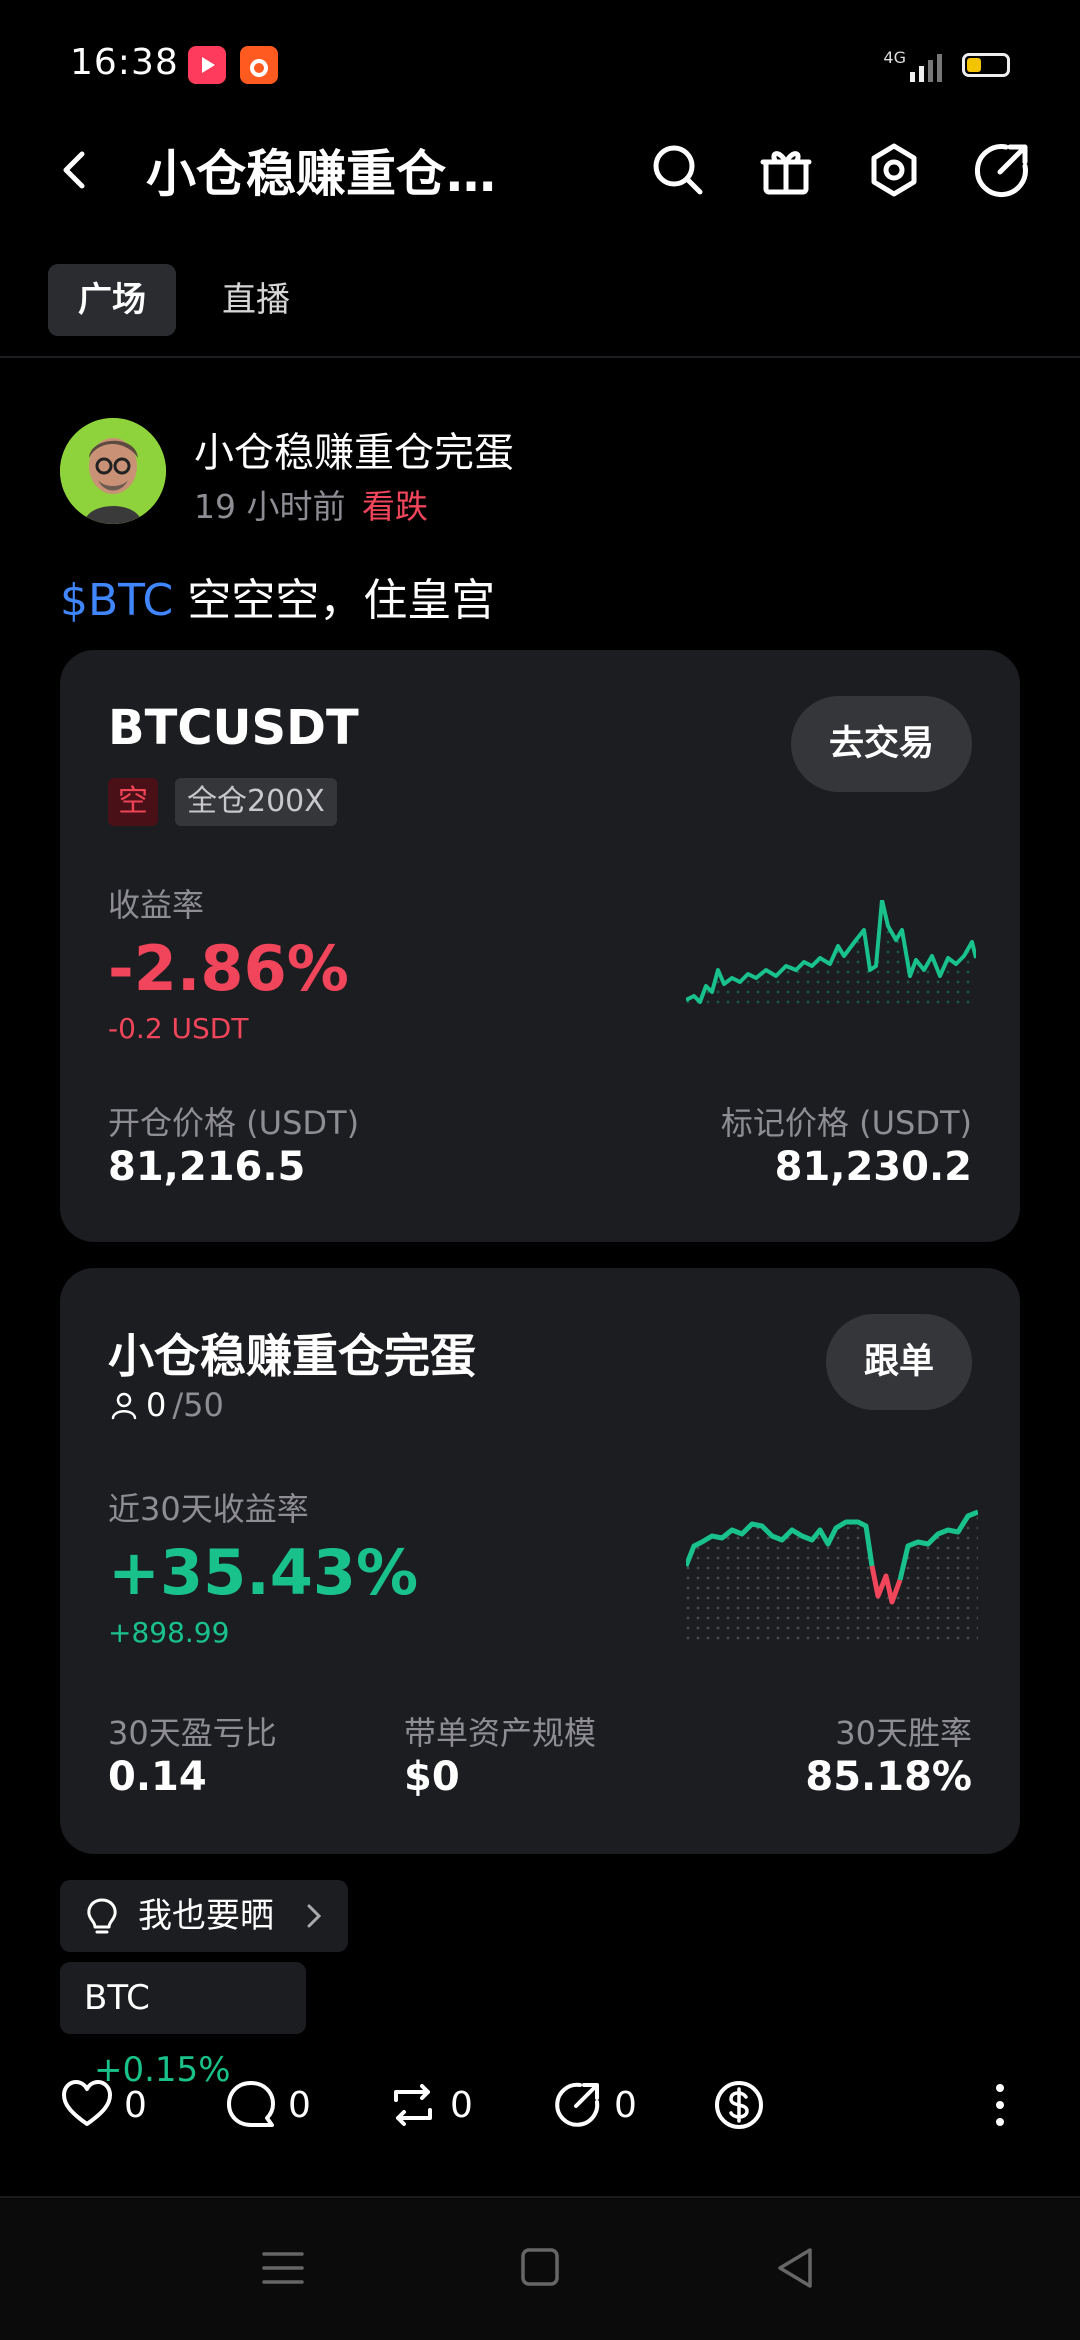 The image size is (1080, 2340). I want to click on user-icon, so click(124, 1406).